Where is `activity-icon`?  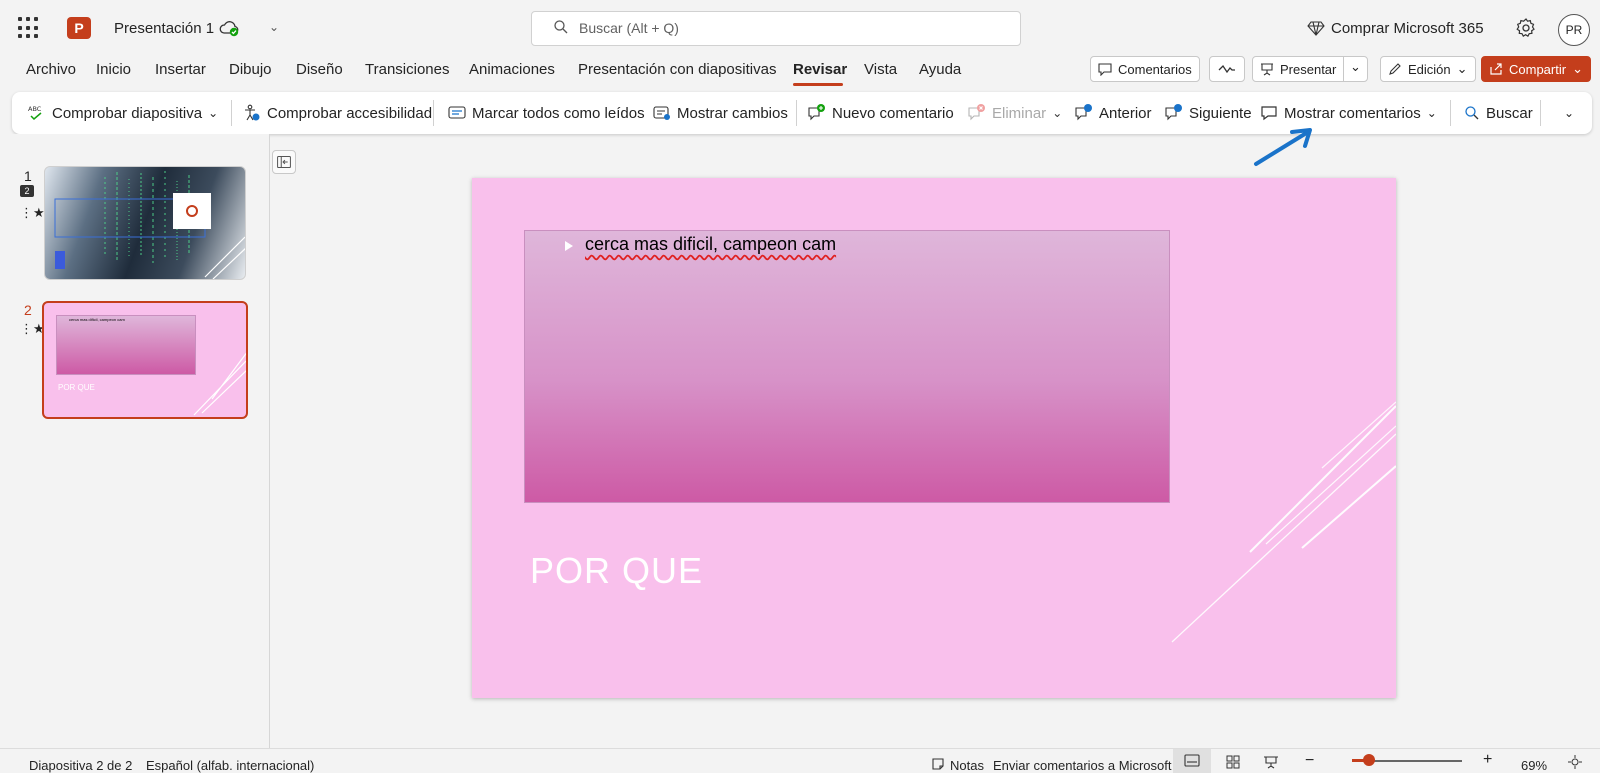 activity-icon is located at coordinates (1226, 69).